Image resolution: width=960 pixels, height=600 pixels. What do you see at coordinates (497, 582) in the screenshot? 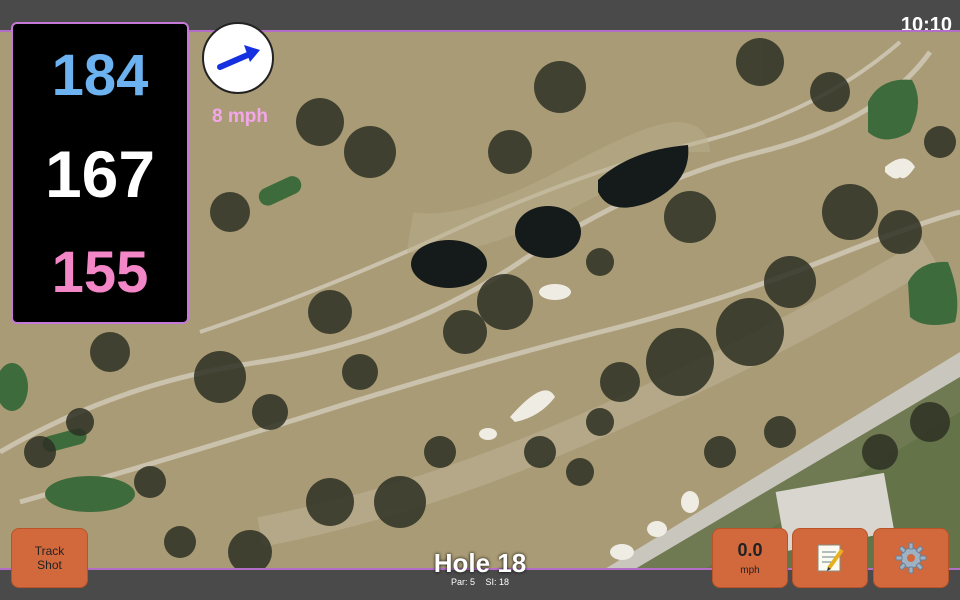
I see `hole-stroke-index: SI: 18` at bounding box center [497, 582].